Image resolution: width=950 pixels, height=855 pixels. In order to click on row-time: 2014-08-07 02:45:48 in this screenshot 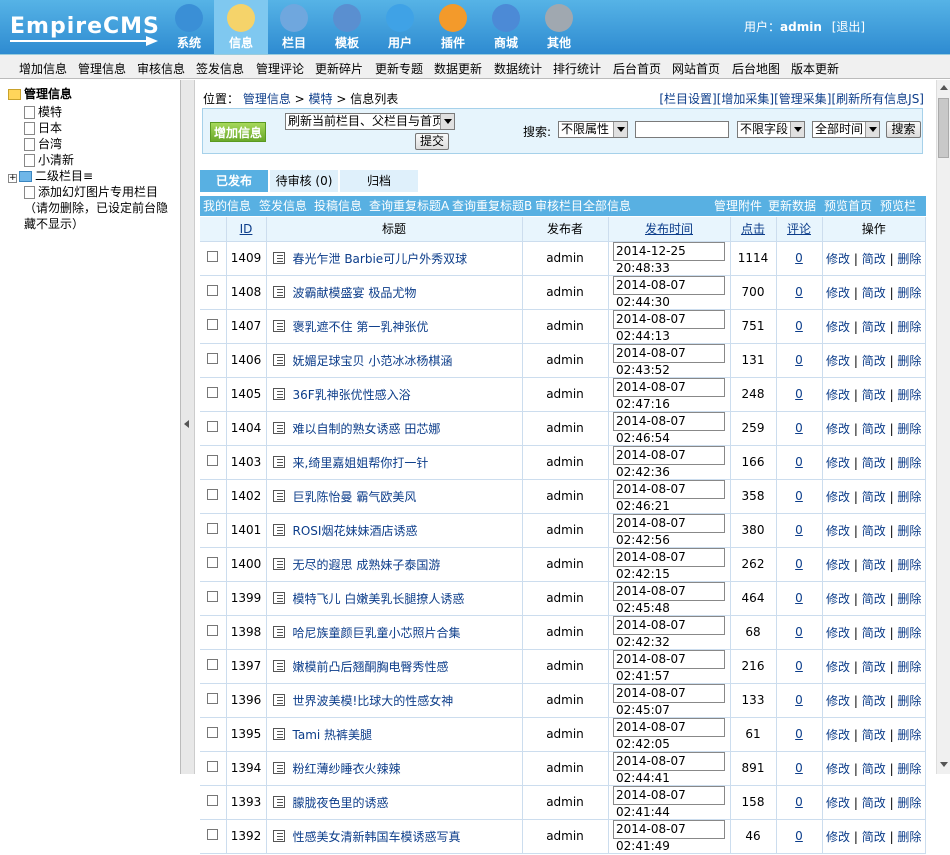, I will do `click(669, 598)`.